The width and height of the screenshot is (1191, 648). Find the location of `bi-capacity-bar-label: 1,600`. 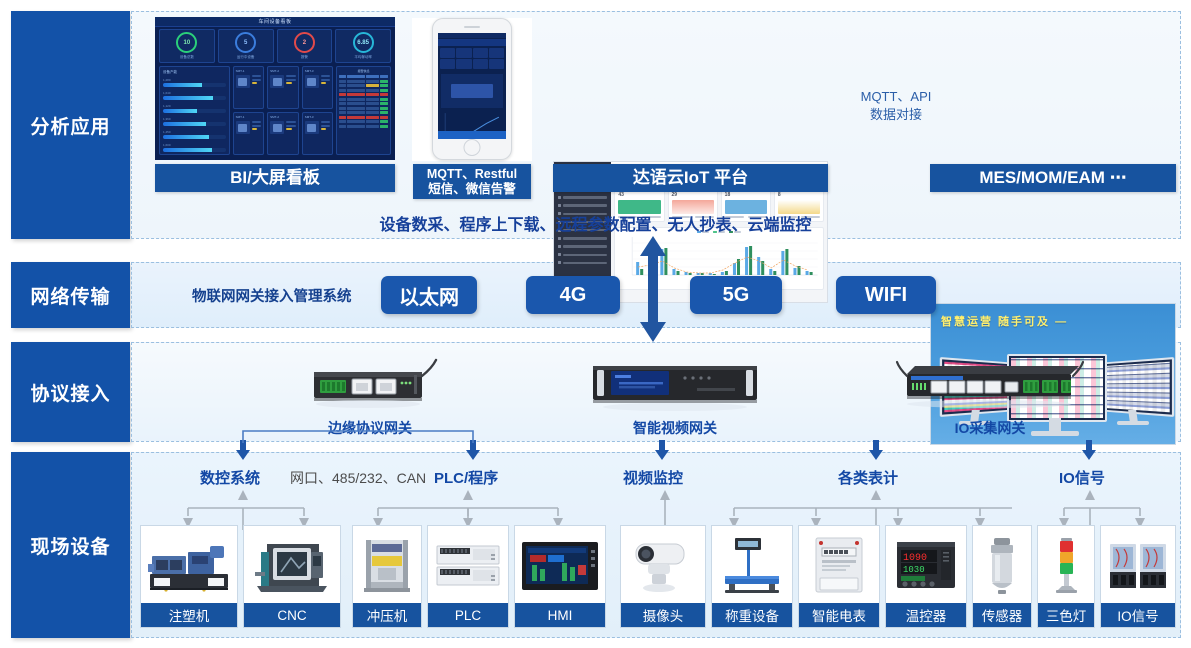

bi-capacity-bar-label: 1,600 is located at coordinates (167, 145).